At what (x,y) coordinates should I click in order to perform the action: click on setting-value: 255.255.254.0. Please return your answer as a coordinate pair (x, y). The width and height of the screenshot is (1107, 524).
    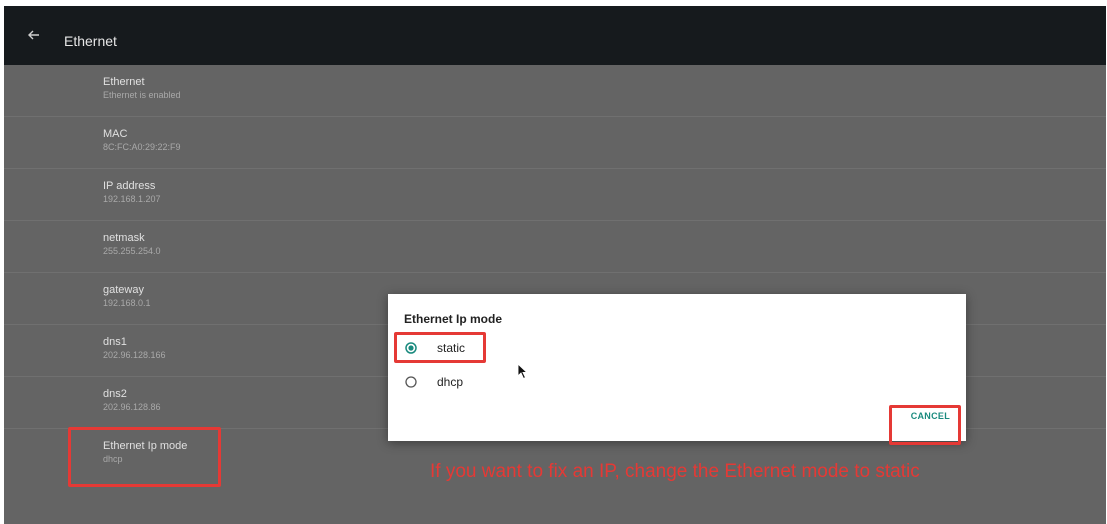
    Looking at the image, I should click on (132, 251).